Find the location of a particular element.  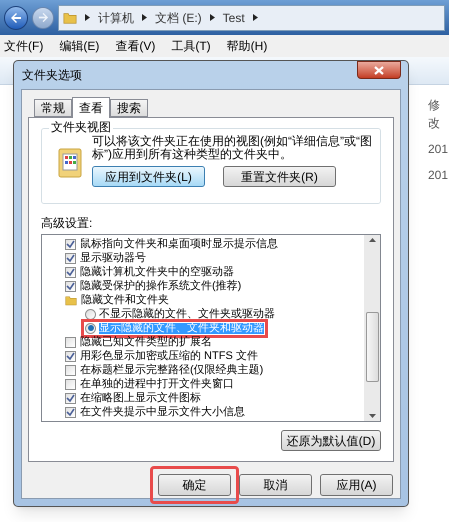

option-label: 显示驱动器号 is located at coordinates (113, 258).